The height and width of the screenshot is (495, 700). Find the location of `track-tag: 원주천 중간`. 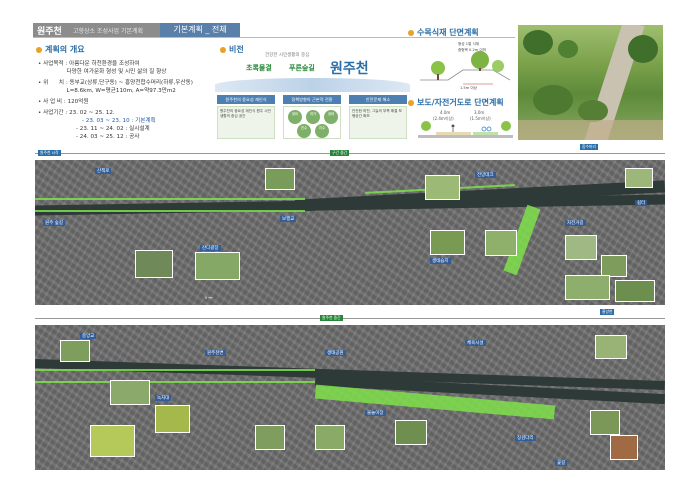

track-tag: 원주천 중간 is located at coordinates (331, 318).